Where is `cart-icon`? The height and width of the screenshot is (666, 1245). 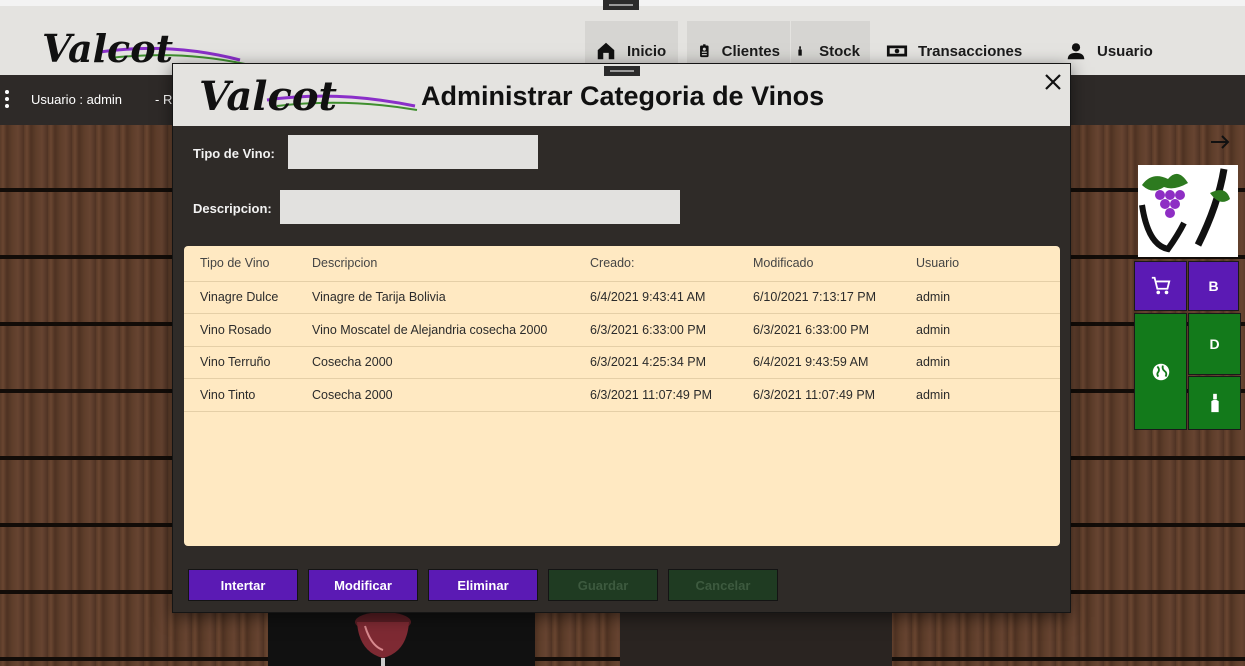
cart-icon is located at coordinates (1160, 285).